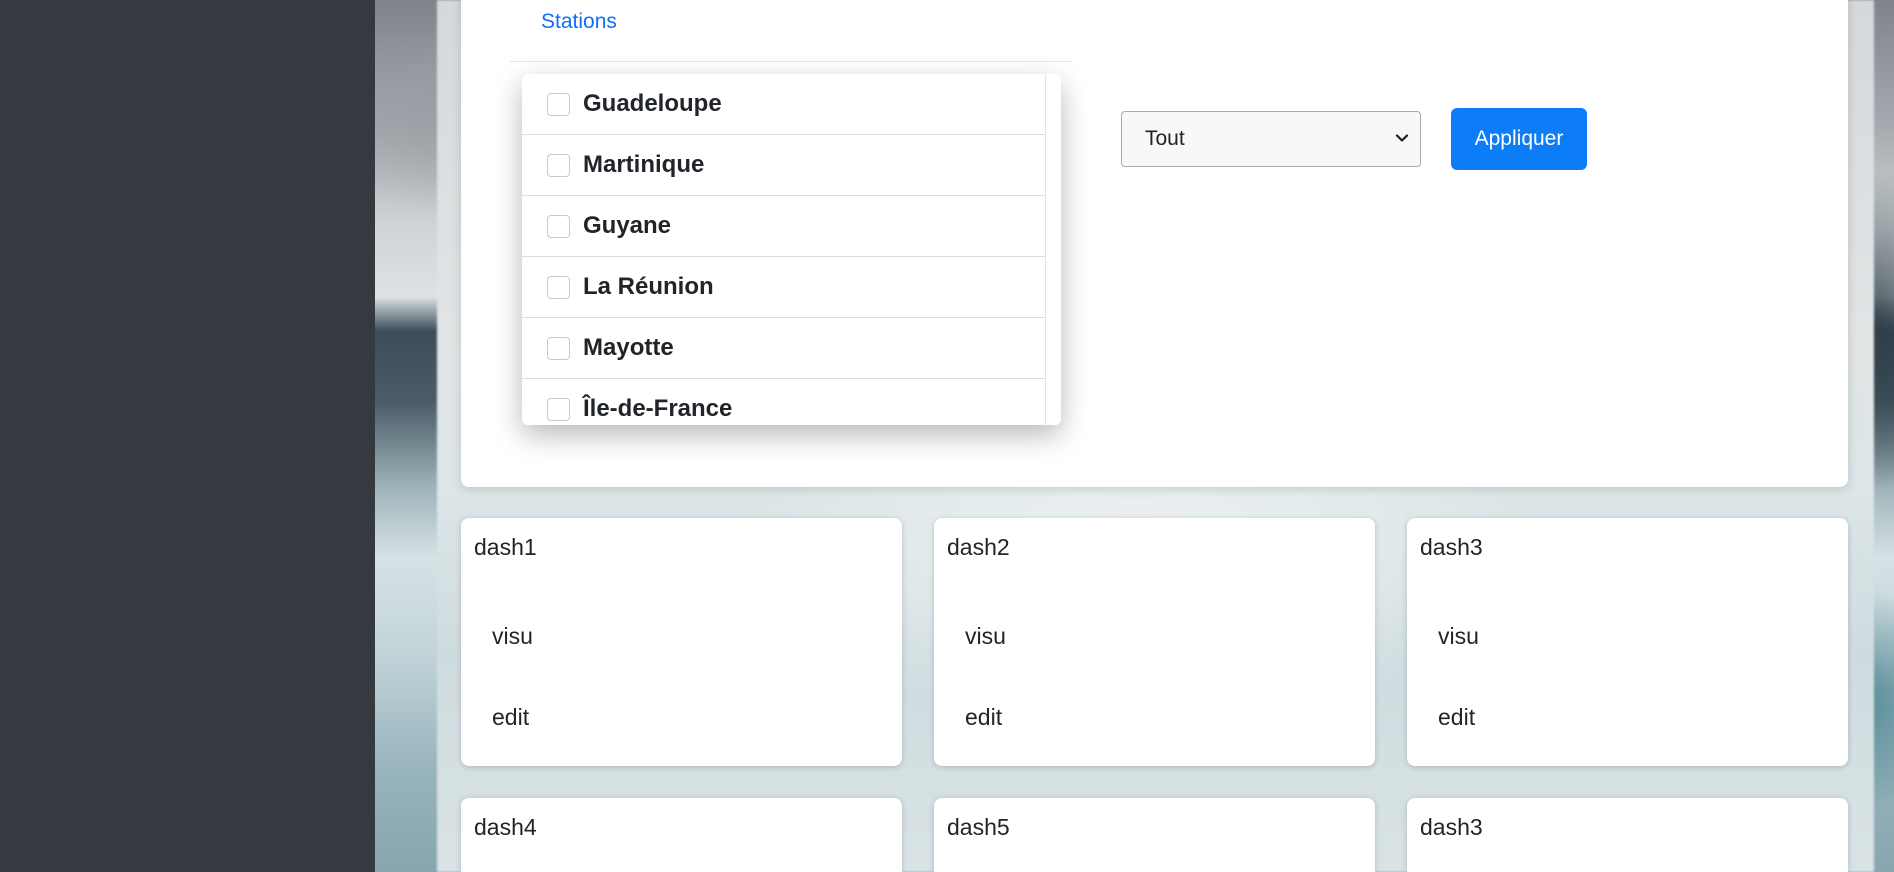 This screenshot has width=1894, height=872. I want to click on region-option-guadeloupe: Guadeloupe, so click(783, 104).